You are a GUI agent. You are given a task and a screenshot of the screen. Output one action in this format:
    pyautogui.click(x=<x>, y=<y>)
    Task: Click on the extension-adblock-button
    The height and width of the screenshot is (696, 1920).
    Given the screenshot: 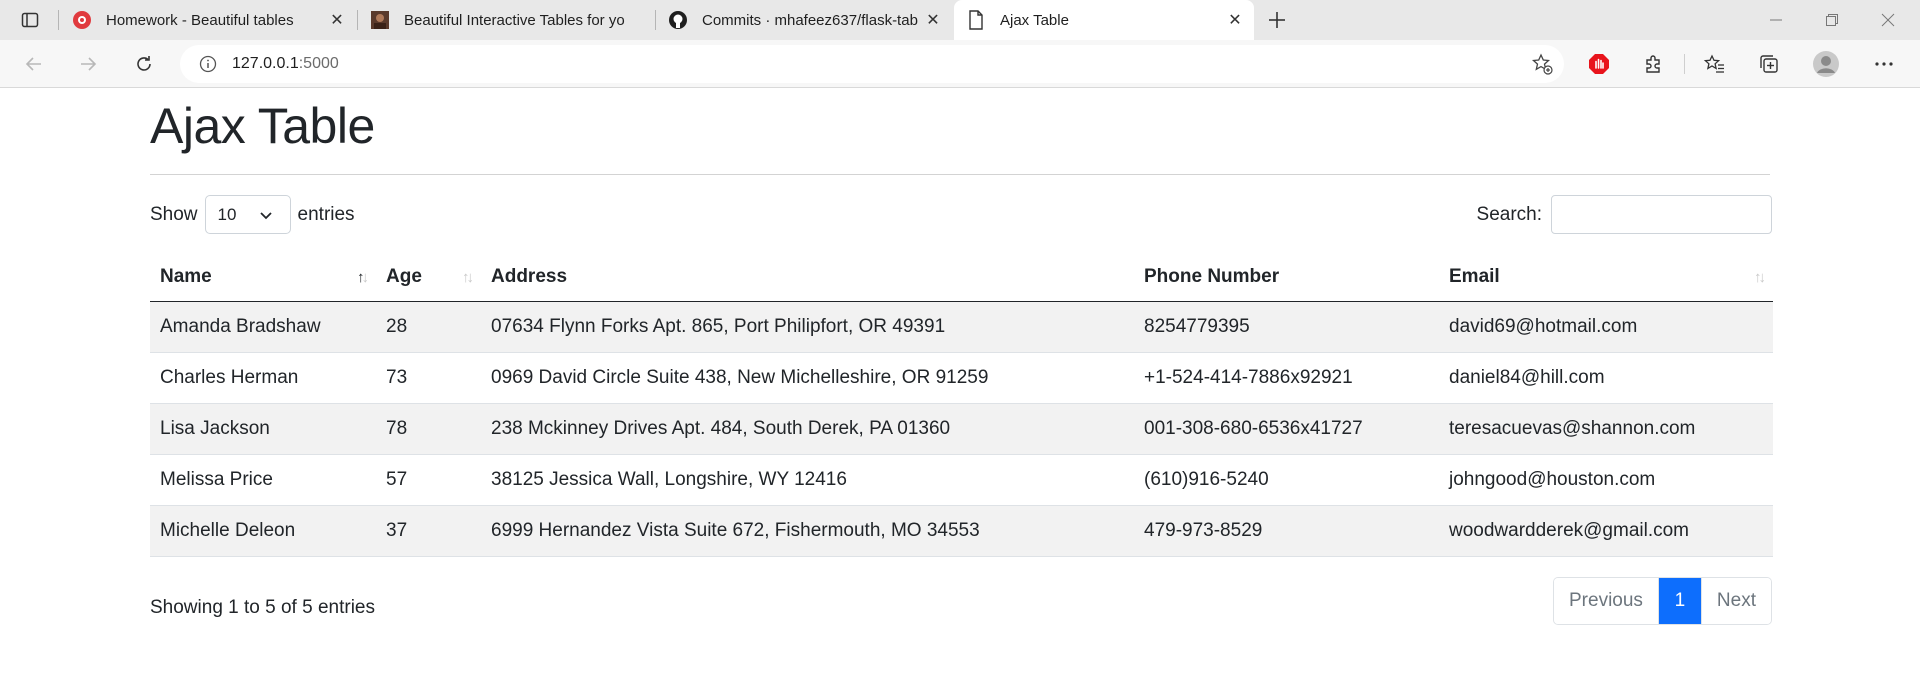 What is the action you would take?
    pyautogui.click(x=1599, y=64)
    